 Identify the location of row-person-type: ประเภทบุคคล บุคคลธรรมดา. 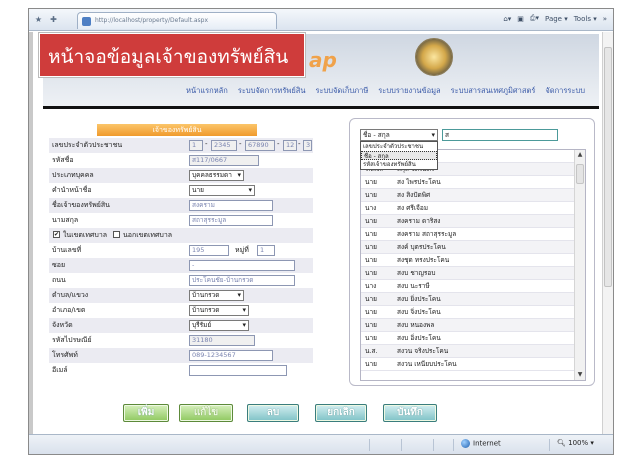
(181, 175).